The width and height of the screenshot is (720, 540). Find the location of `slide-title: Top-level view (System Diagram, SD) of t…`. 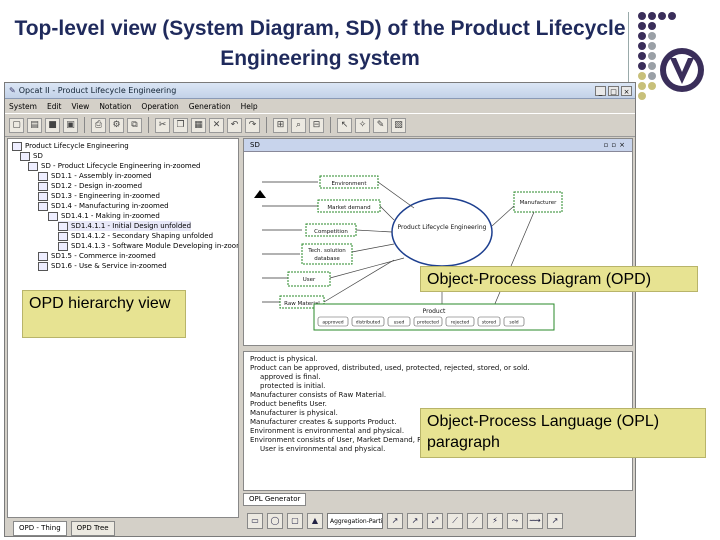

slide-title: Top-level view (System Diagram, SD) of t… is located at coordinates (320, 43).